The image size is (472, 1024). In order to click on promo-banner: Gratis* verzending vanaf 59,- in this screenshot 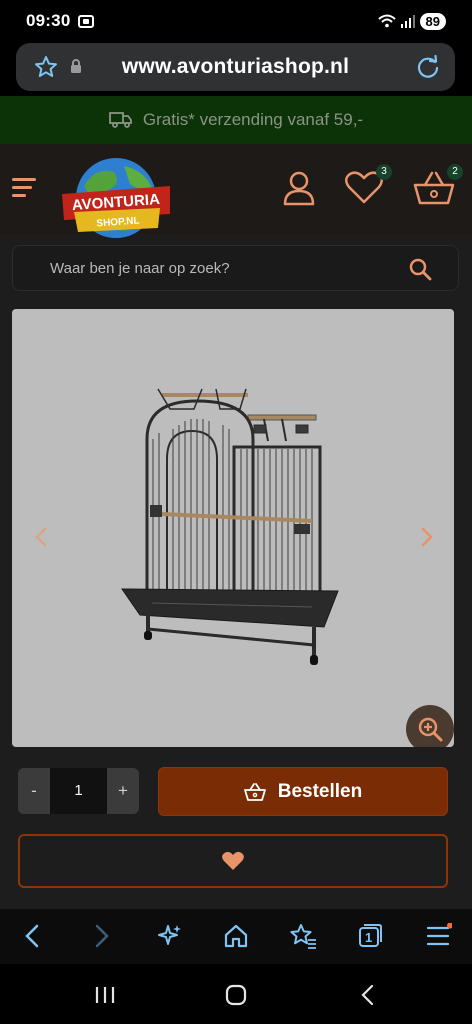, I will do `click(236, 120)`.